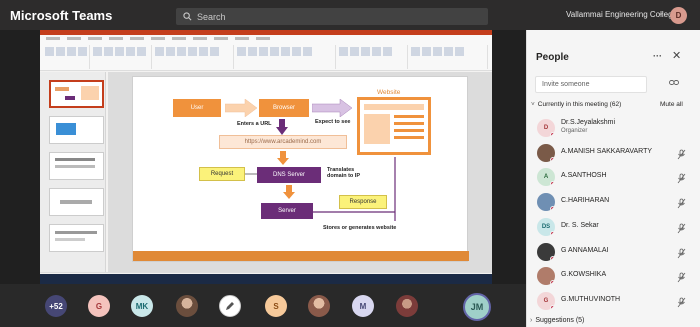 This screenshot has width=700, height=327. I want to click on participant-role: Organizer, so click(574, 131).